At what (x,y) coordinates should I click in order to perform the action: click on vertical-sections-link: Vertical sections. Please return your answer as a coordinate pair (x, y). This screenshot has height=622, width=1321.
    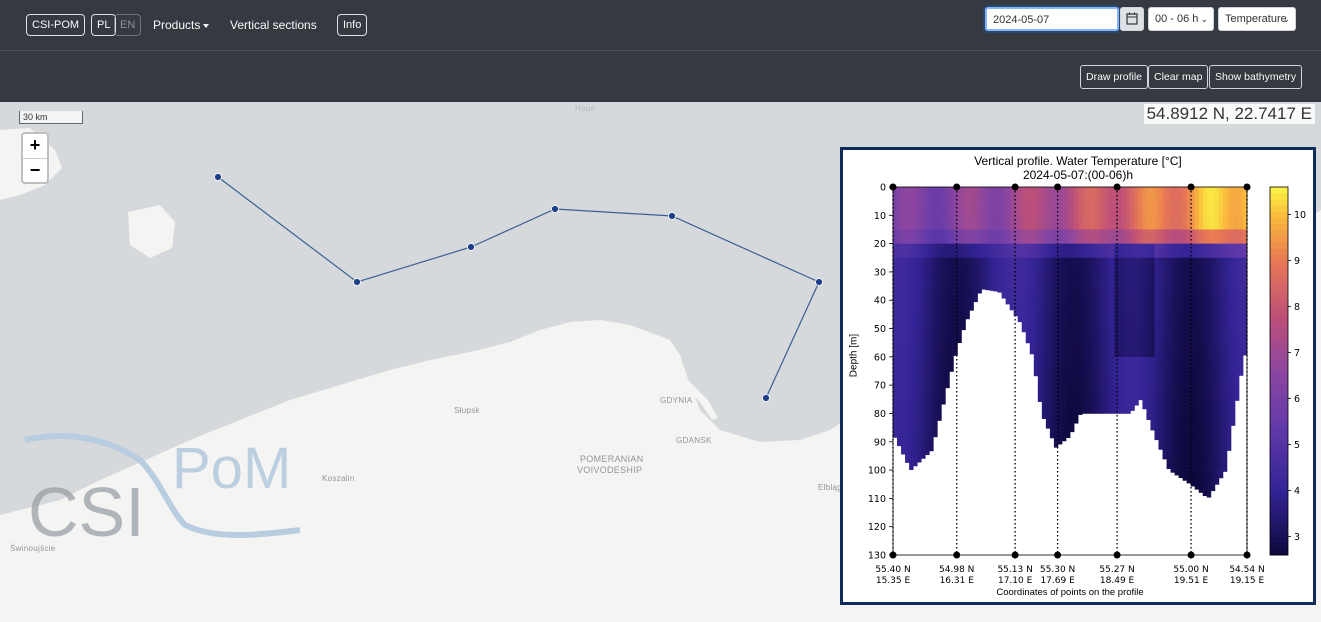
    Looking at the image, I should click on (273, 25).